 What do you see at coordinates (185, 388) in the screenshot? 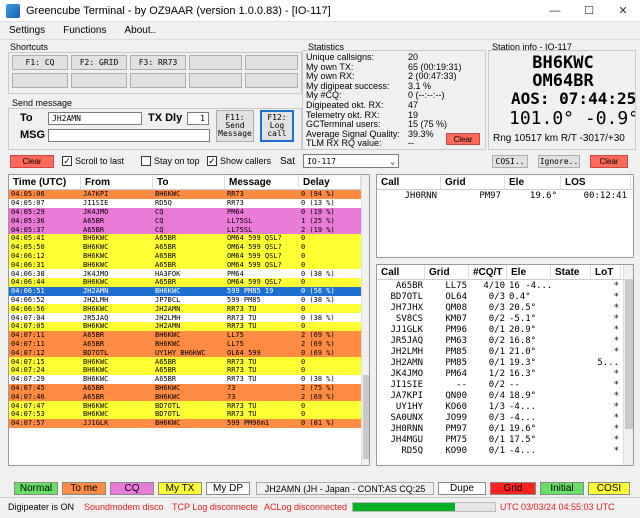
I see `message-row: 04:07:45 A65BR BH6KWC 73 2 (75 %)` at bounding box center [185, 388].